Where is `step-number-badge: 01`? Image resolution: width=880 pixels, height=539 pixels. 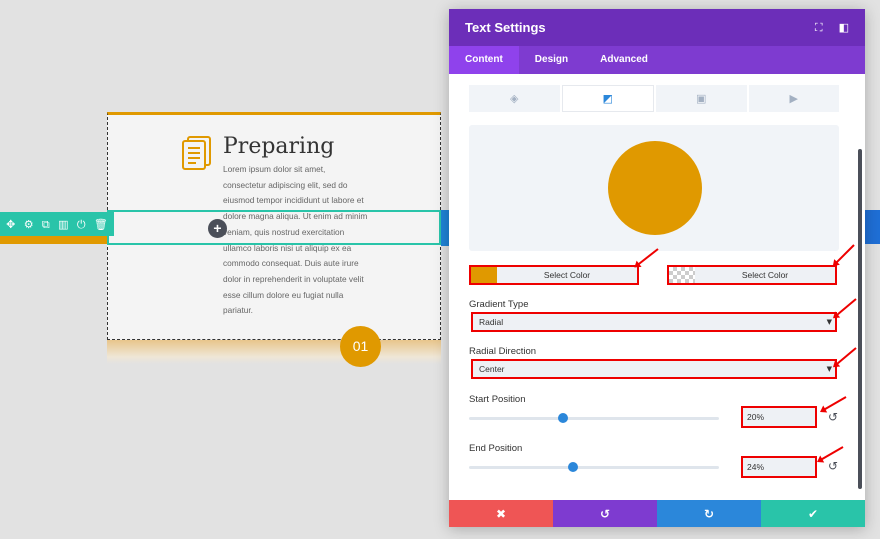 step-number-badge: 01 is located at coordinates (360, 346).